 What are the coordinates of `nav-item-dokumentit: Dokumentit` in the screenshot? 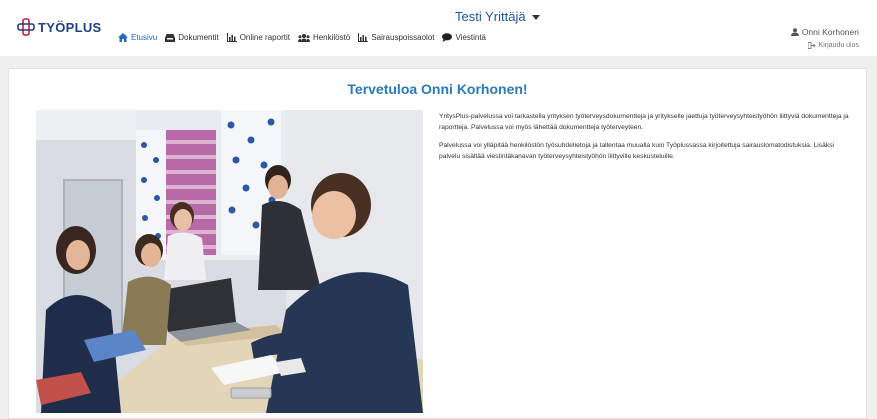 It's located at (192, 37).